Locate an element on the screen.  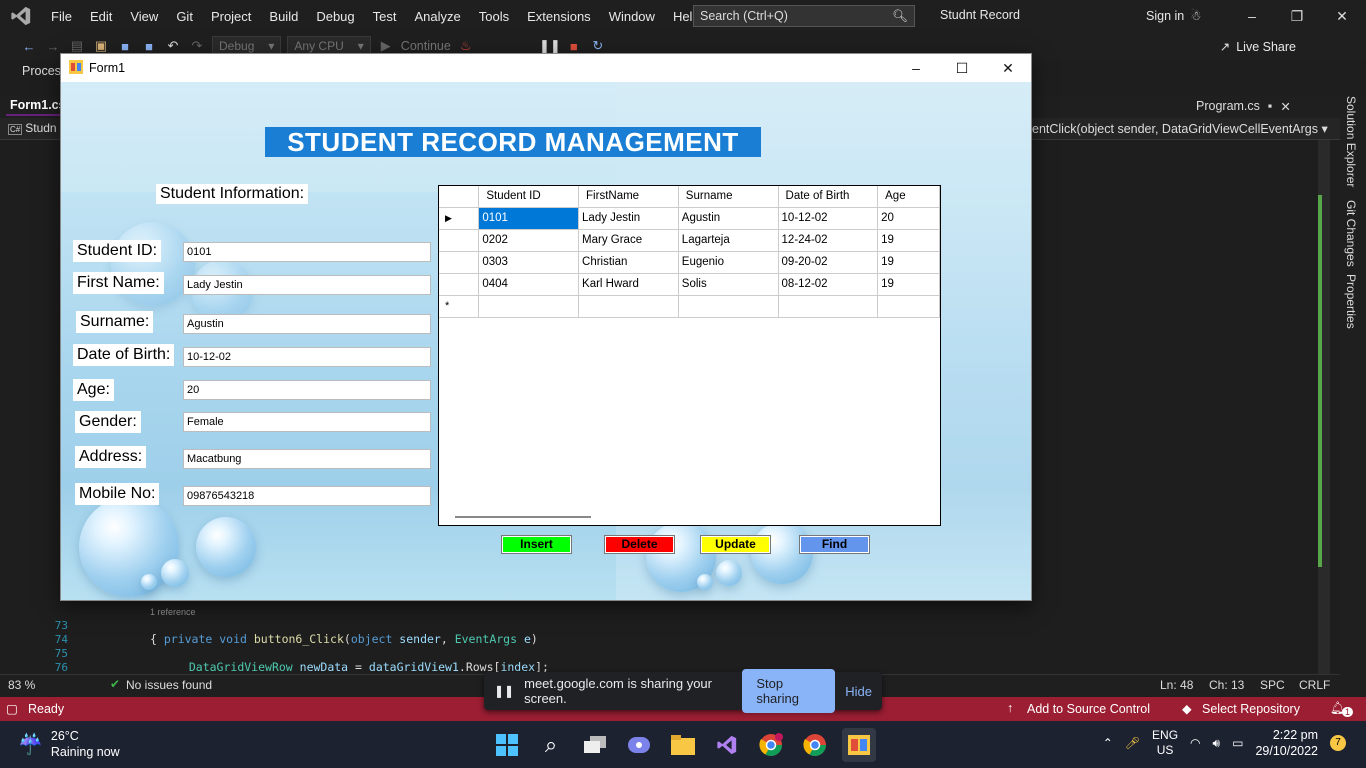
find-button: Find is located at coordinates (834, 544).